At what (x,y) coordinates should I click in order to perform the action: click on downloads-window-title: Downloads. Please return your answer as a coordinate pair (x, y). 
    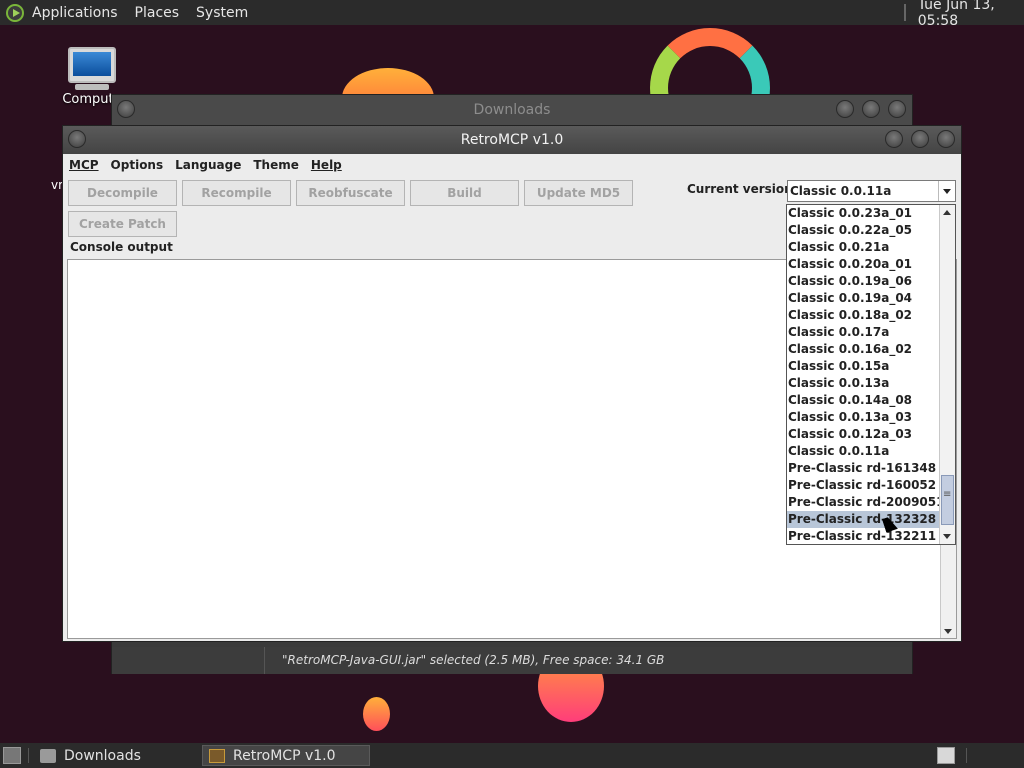
    Looking at the image, I should click on (512, 110).